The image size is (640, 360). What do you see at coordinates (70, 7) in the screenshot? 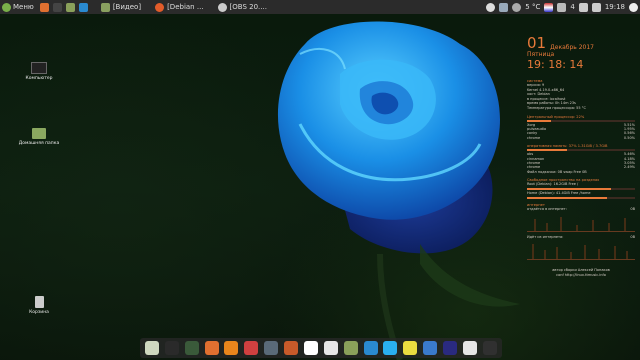
I see `files-launcher-icon` at bounding box center [70, 7].